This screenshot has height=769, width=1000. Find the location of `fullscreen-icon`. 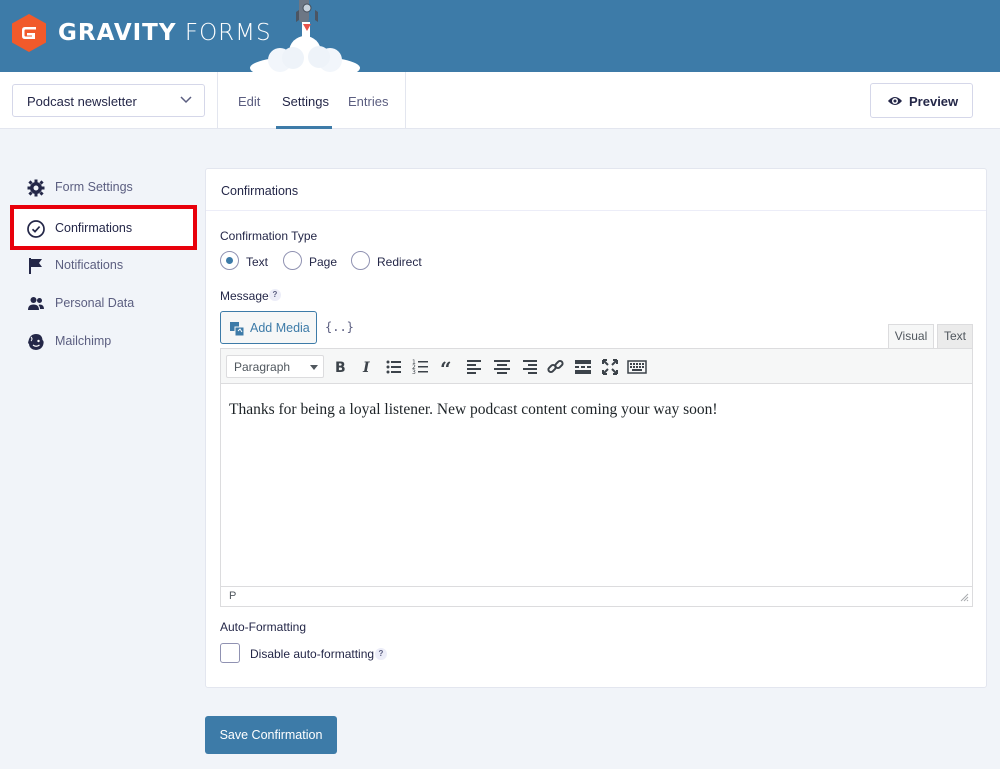

fullscreen-icon is located at coordinates (610, 367).